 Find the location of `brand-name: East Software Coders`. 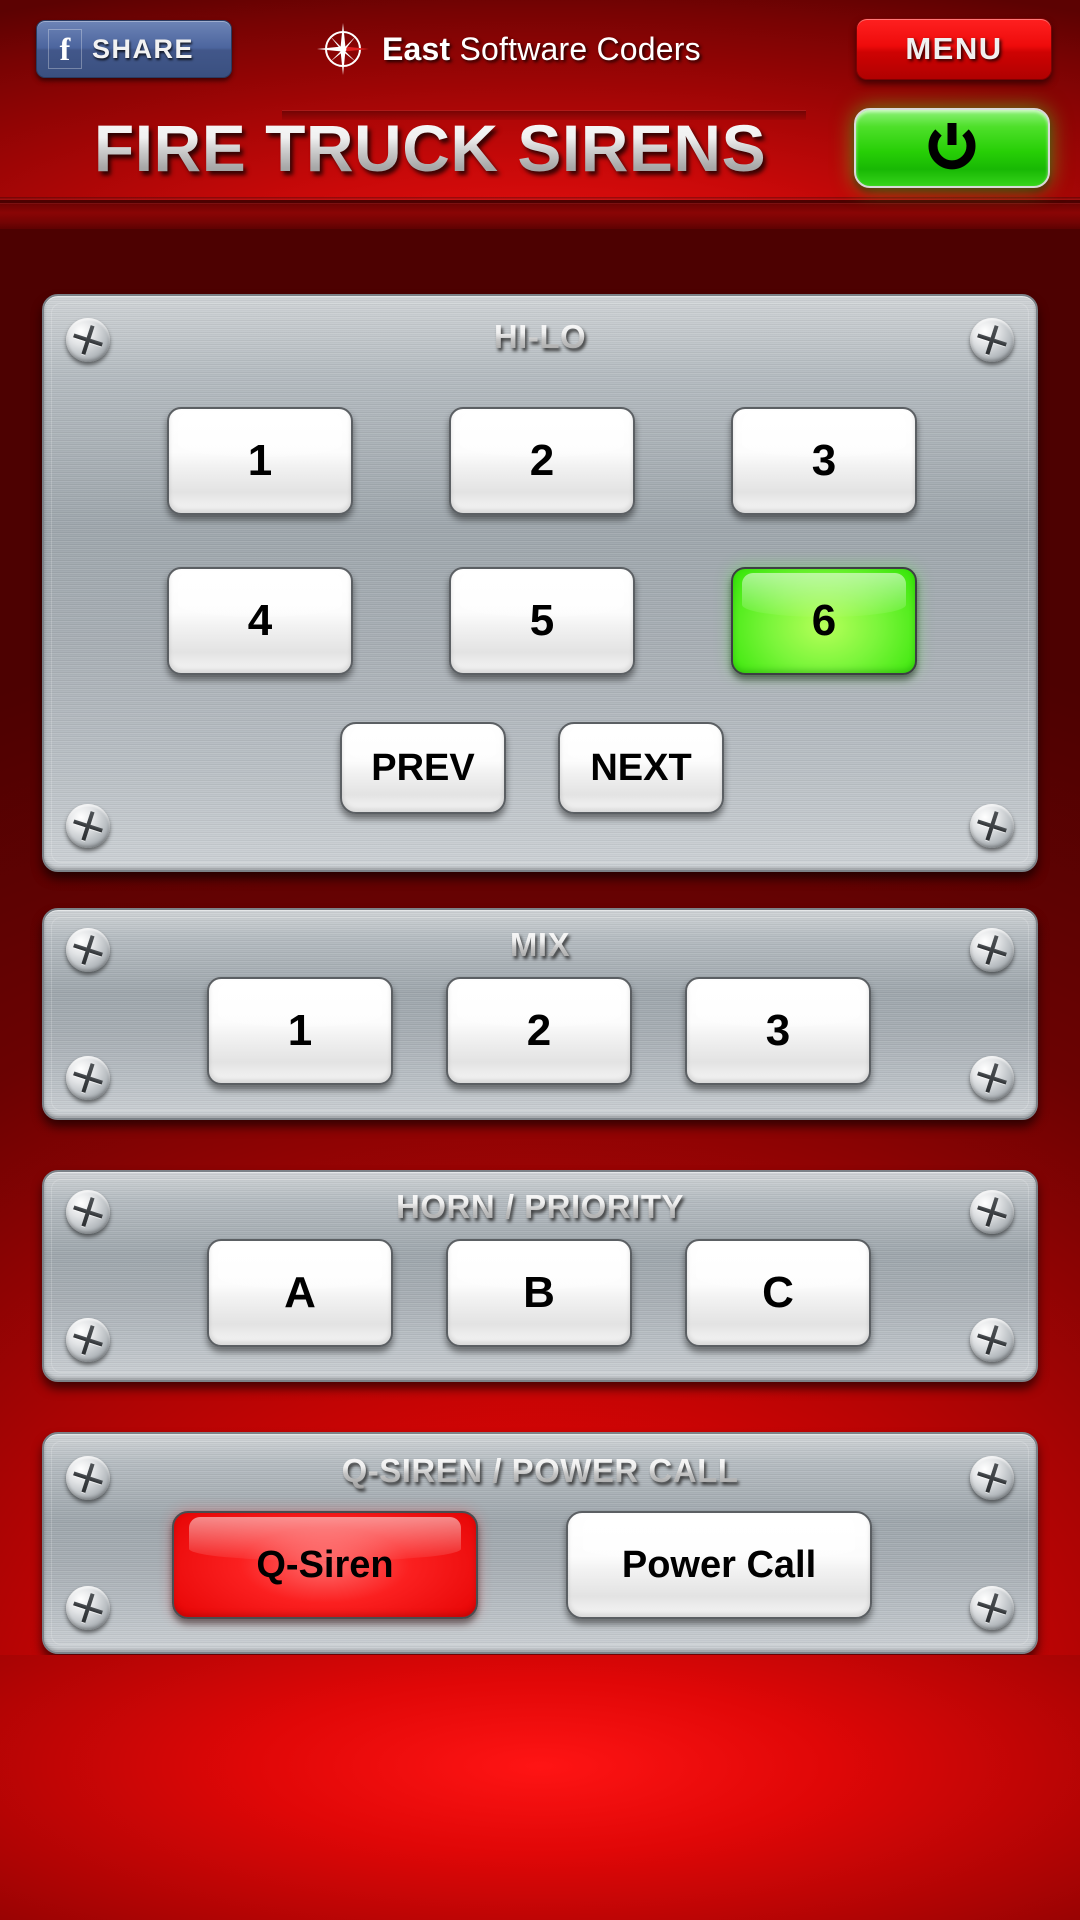

brand-name: East Software Coders is located at coordinates (541, 49).